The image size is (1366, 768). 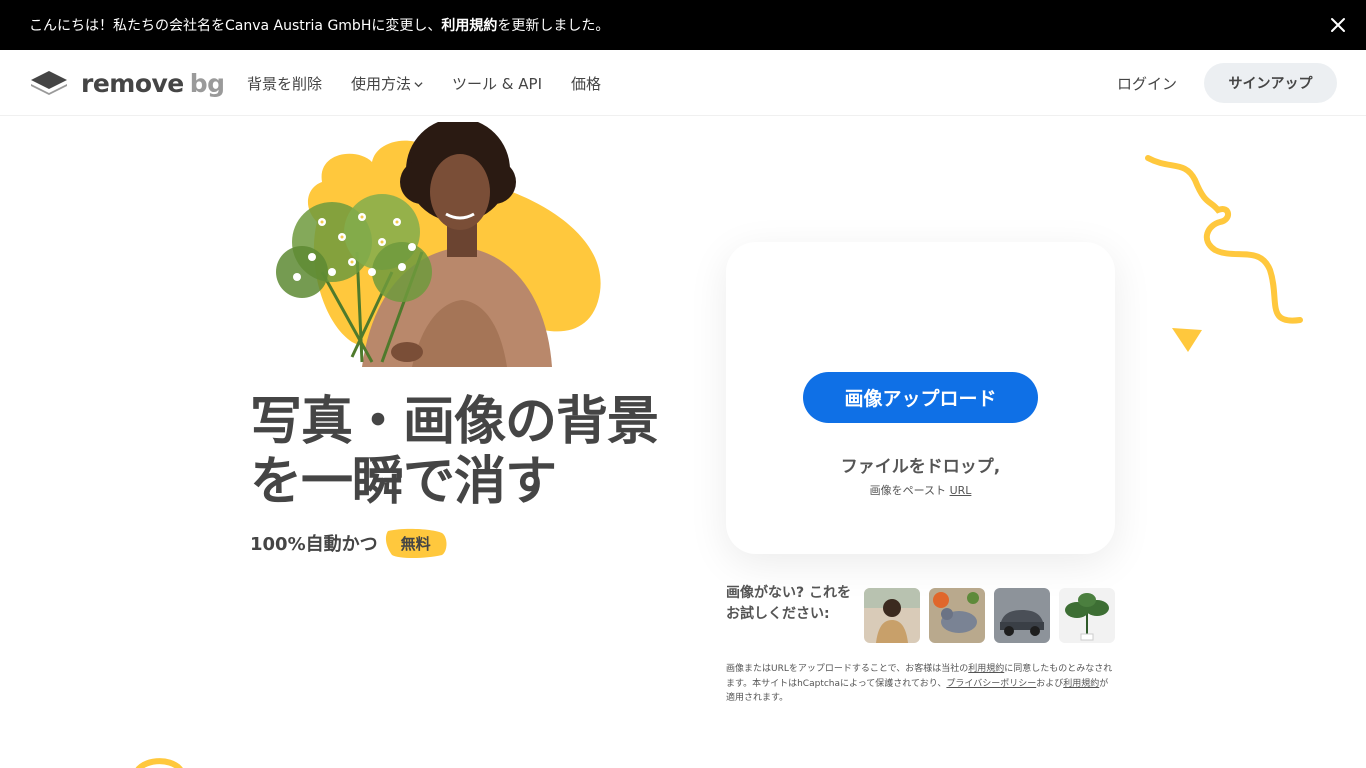 What do you see at coordinates (989, 615) in the screenshot?
I see `sample-thumbnails` at bounding box center [989, 615].